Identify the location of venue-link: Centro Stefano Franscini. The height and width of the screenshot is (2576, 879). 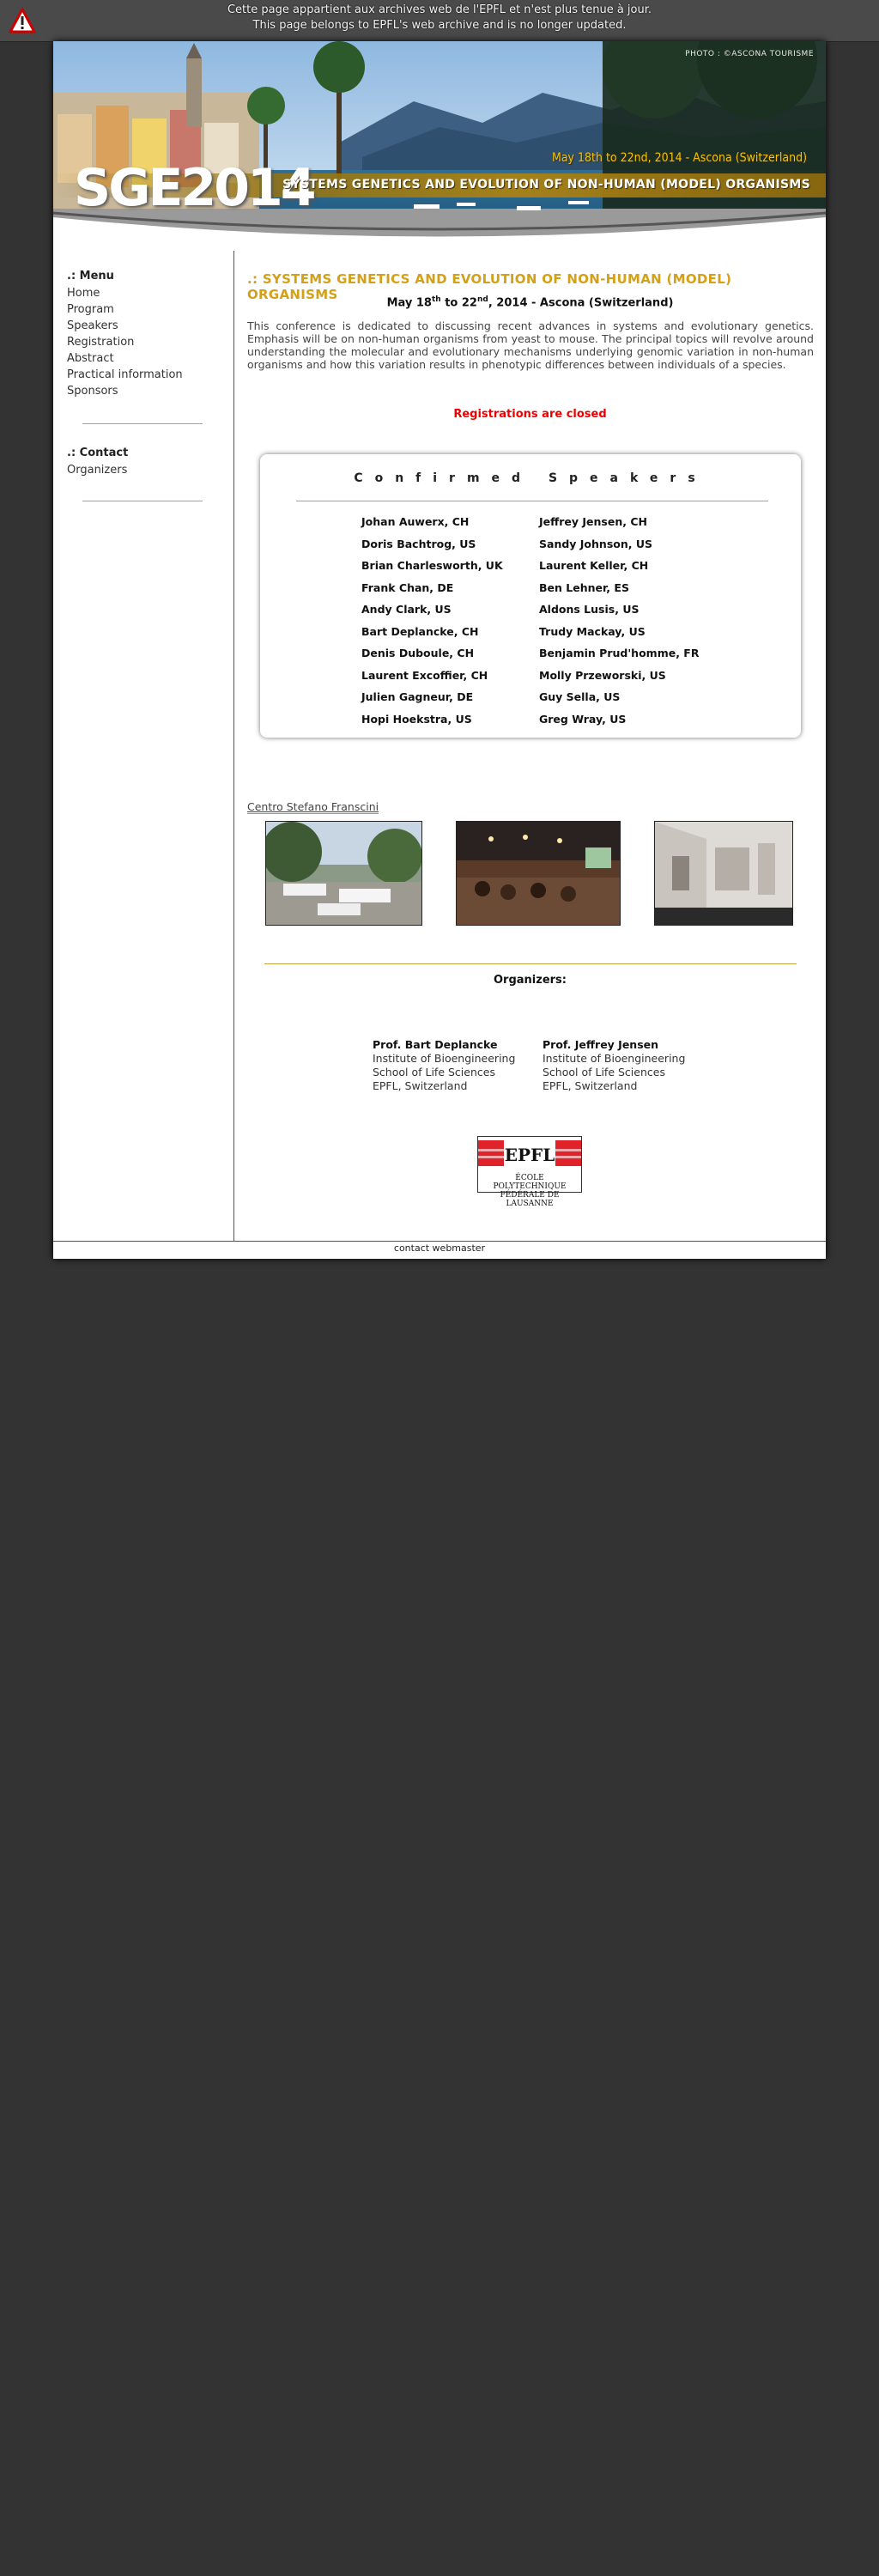
(313, 807).